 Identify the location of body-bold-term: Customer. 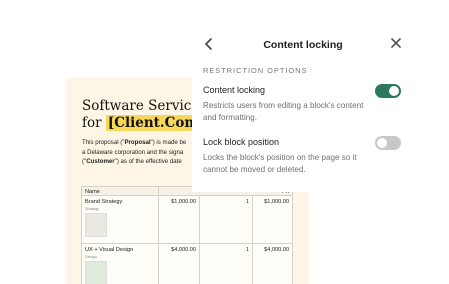
(100, 161).